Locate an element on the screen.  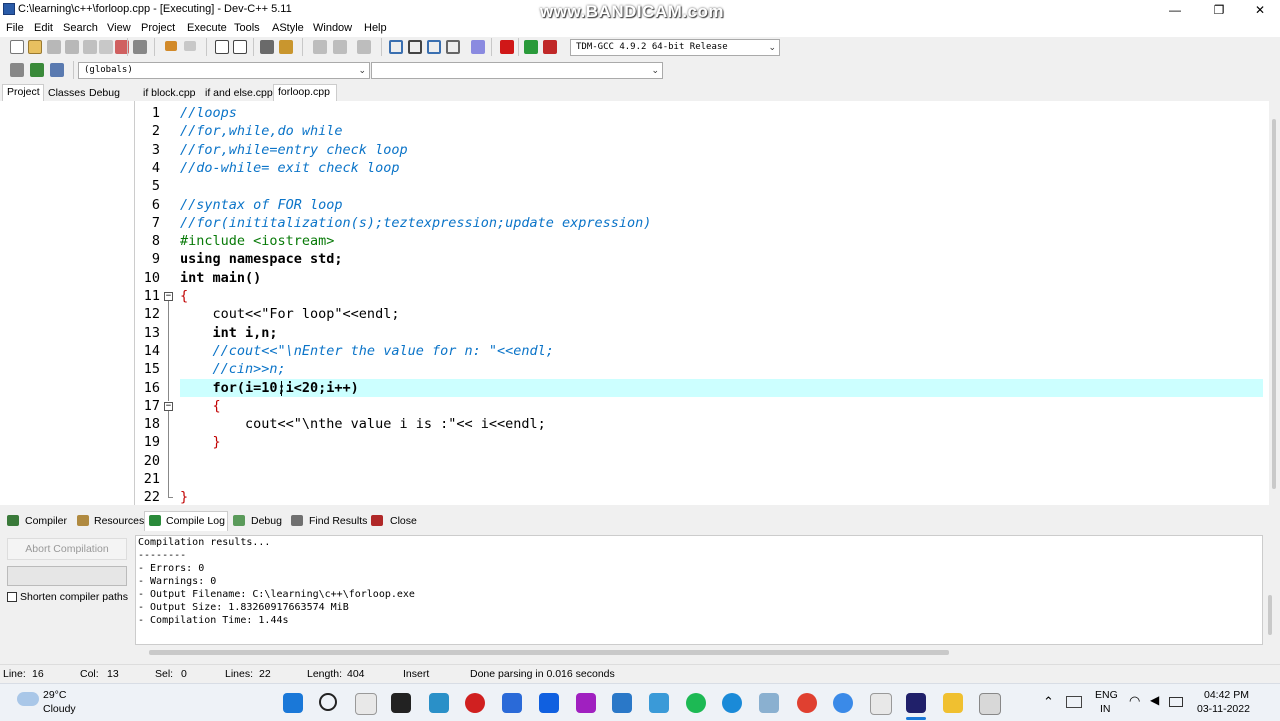
windows-start-icon is located at coordinates (293, 703).